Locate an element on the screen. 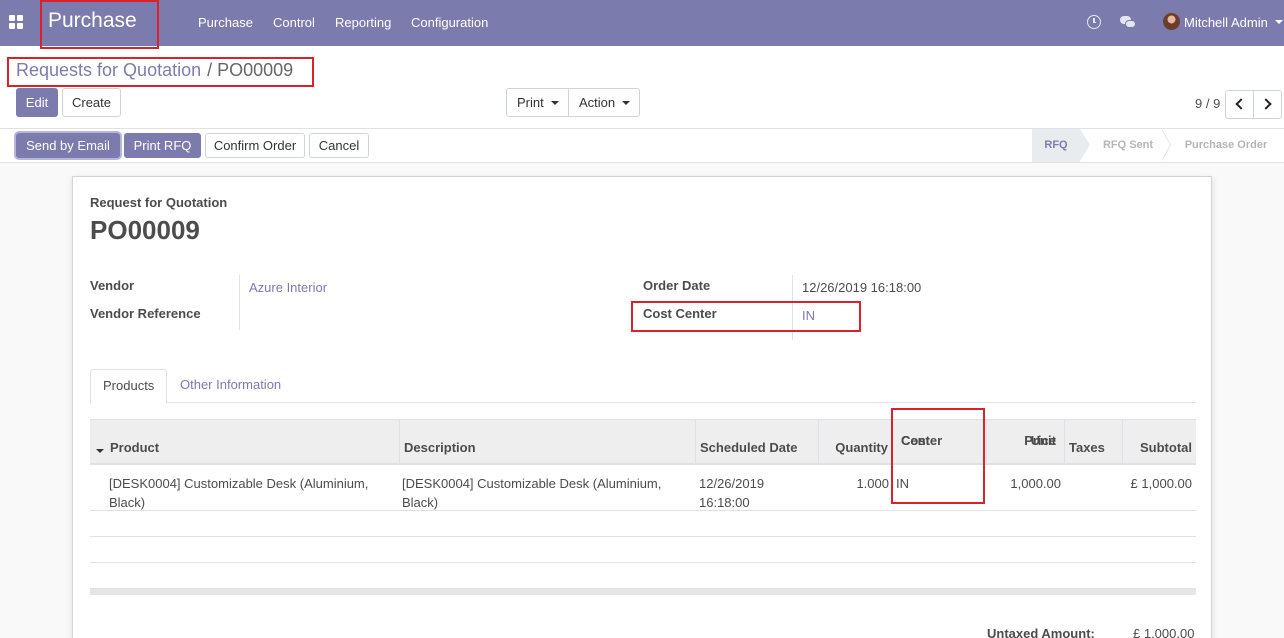  document-name: PO00009 is located at coordinates (145, 230).